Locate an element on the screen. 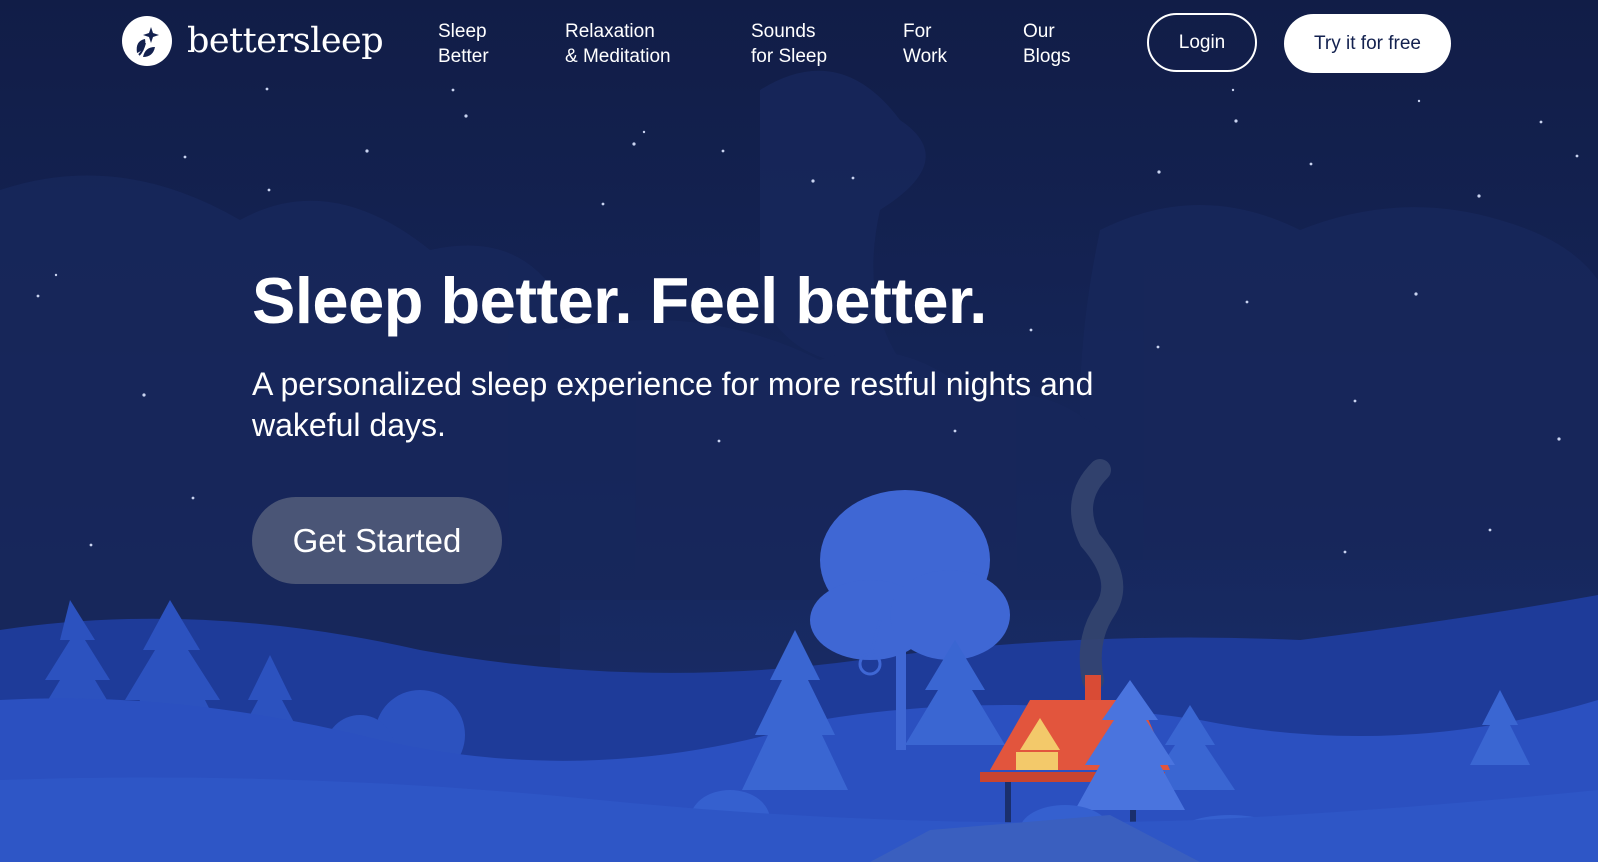  get-started-button: Get Started is located at coordinates (377, 540).